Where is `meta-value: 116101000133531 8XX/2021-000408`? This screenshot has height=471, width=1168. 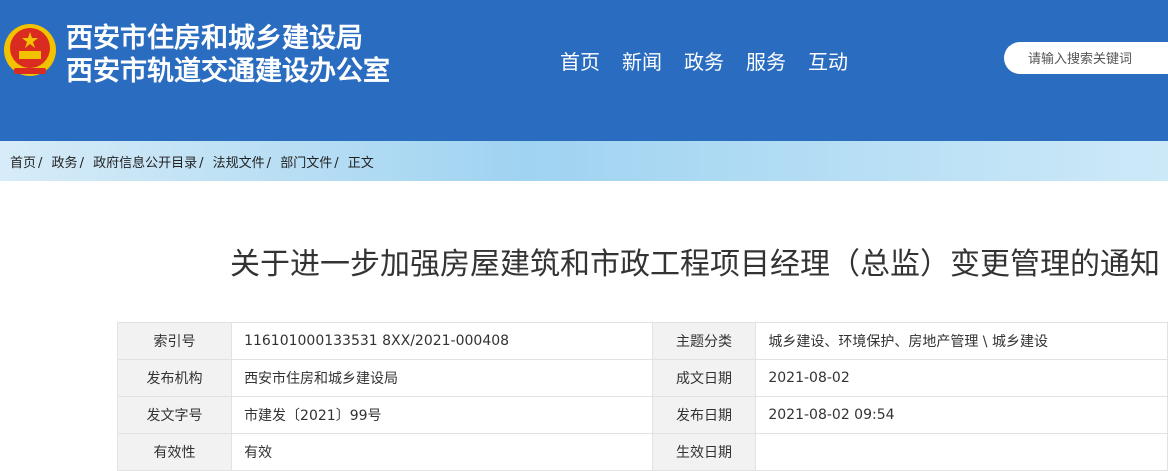 meta-value: 116101000133531 8XX/2021-000408 is located at coordinates (442, 341).